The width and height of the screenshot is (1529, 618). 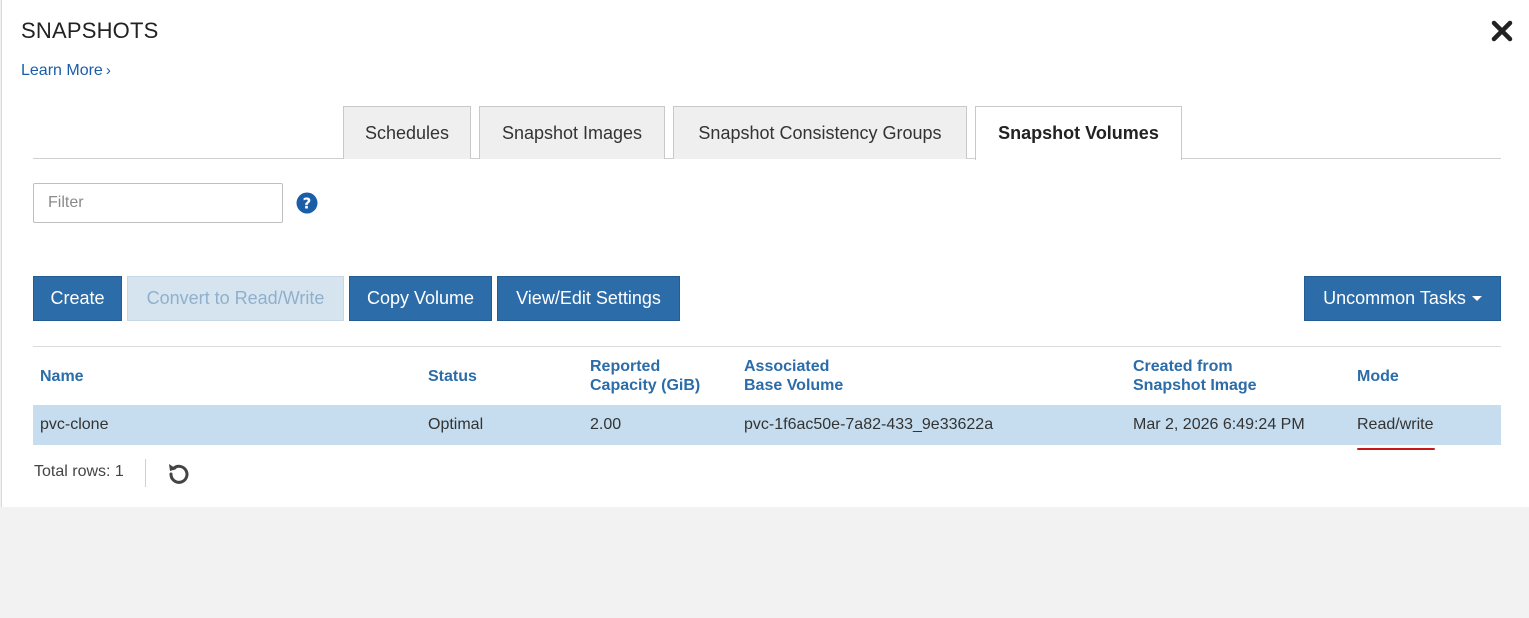 I want to click on cell-status: Optimal, so click(x=456, y=424).